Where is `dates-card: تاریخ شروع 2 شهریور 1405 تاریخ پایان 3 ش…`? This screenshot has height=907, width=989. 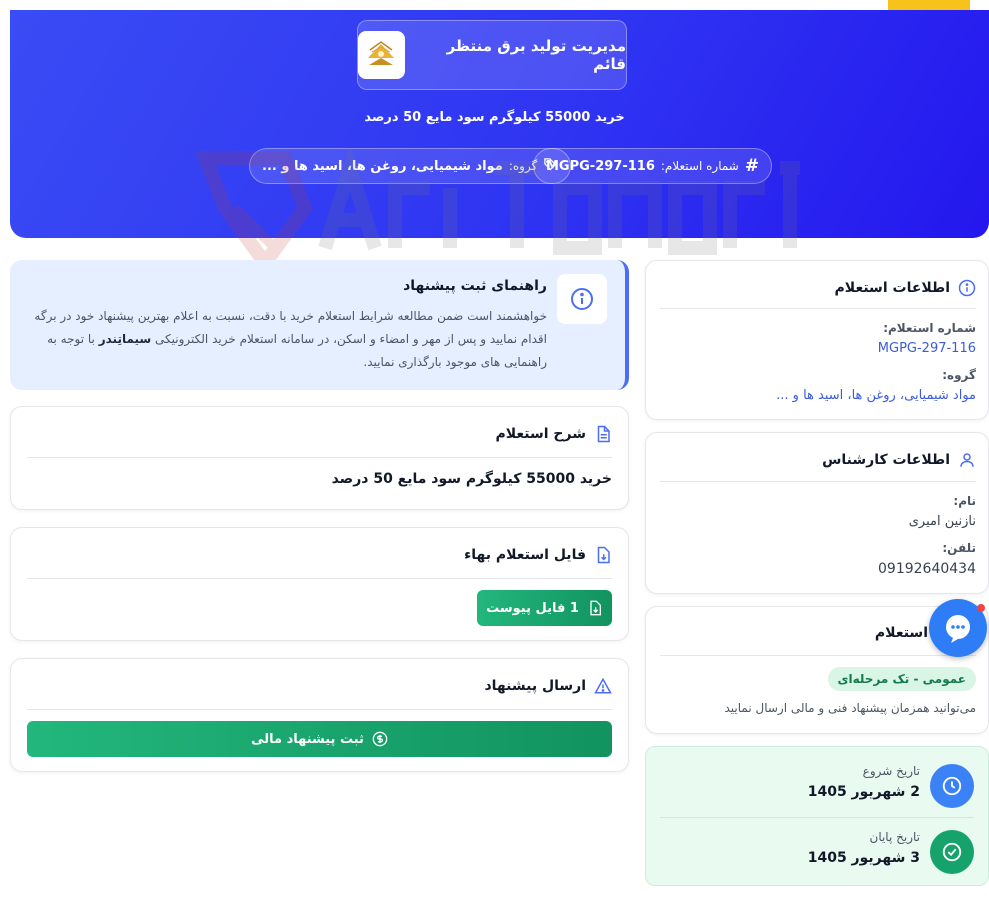
dates-card: تاریخ شروع 2 شهریور 1405 تاریخ پایان 3 ش… is located at coordinates (817, 816).